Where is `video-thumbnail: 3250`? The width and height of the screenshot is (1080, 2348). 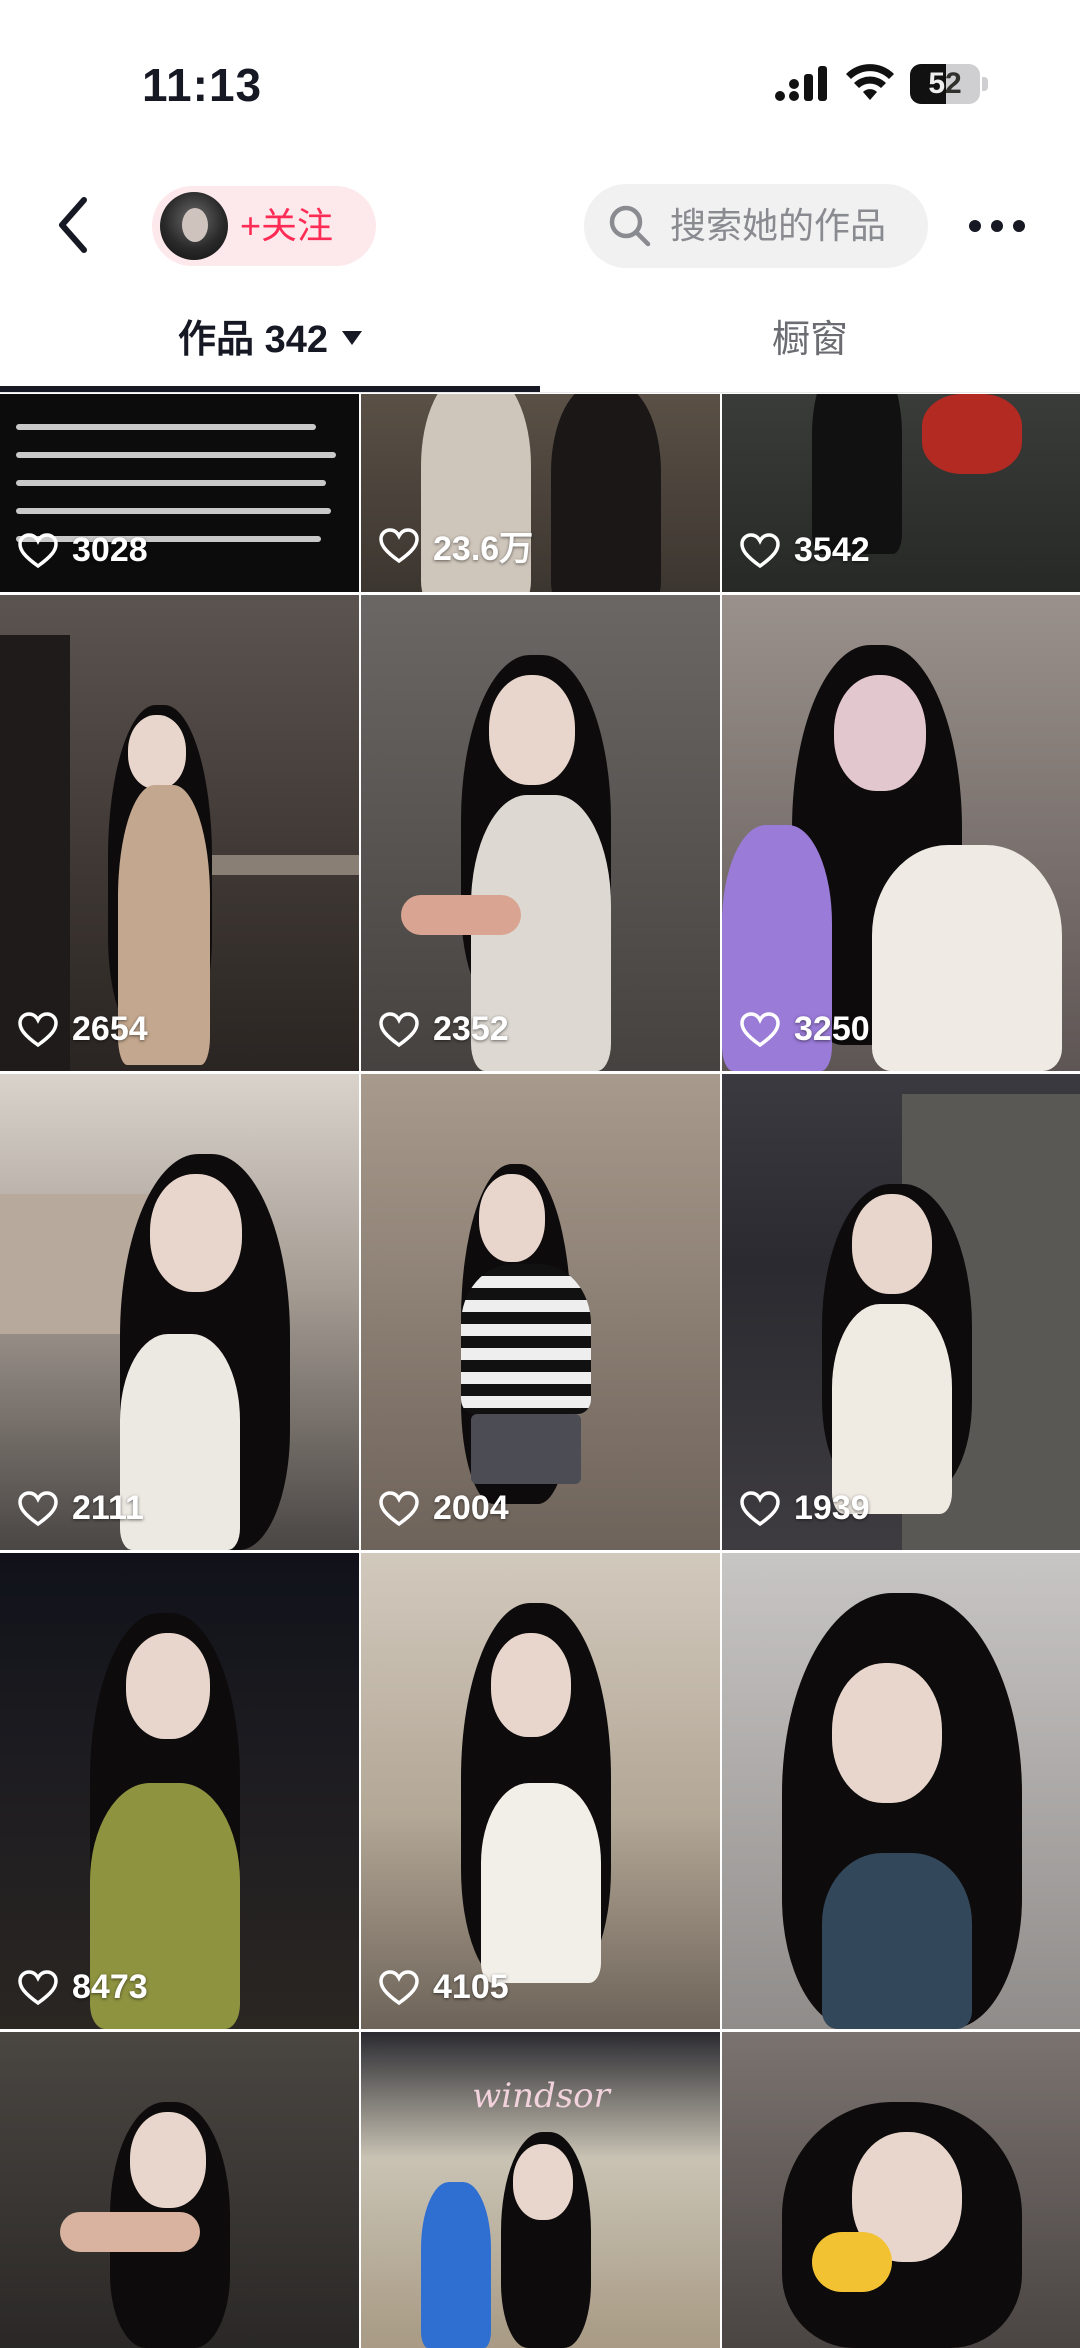 video-thumbnail: 3250 is located at coordinates (901, 833).